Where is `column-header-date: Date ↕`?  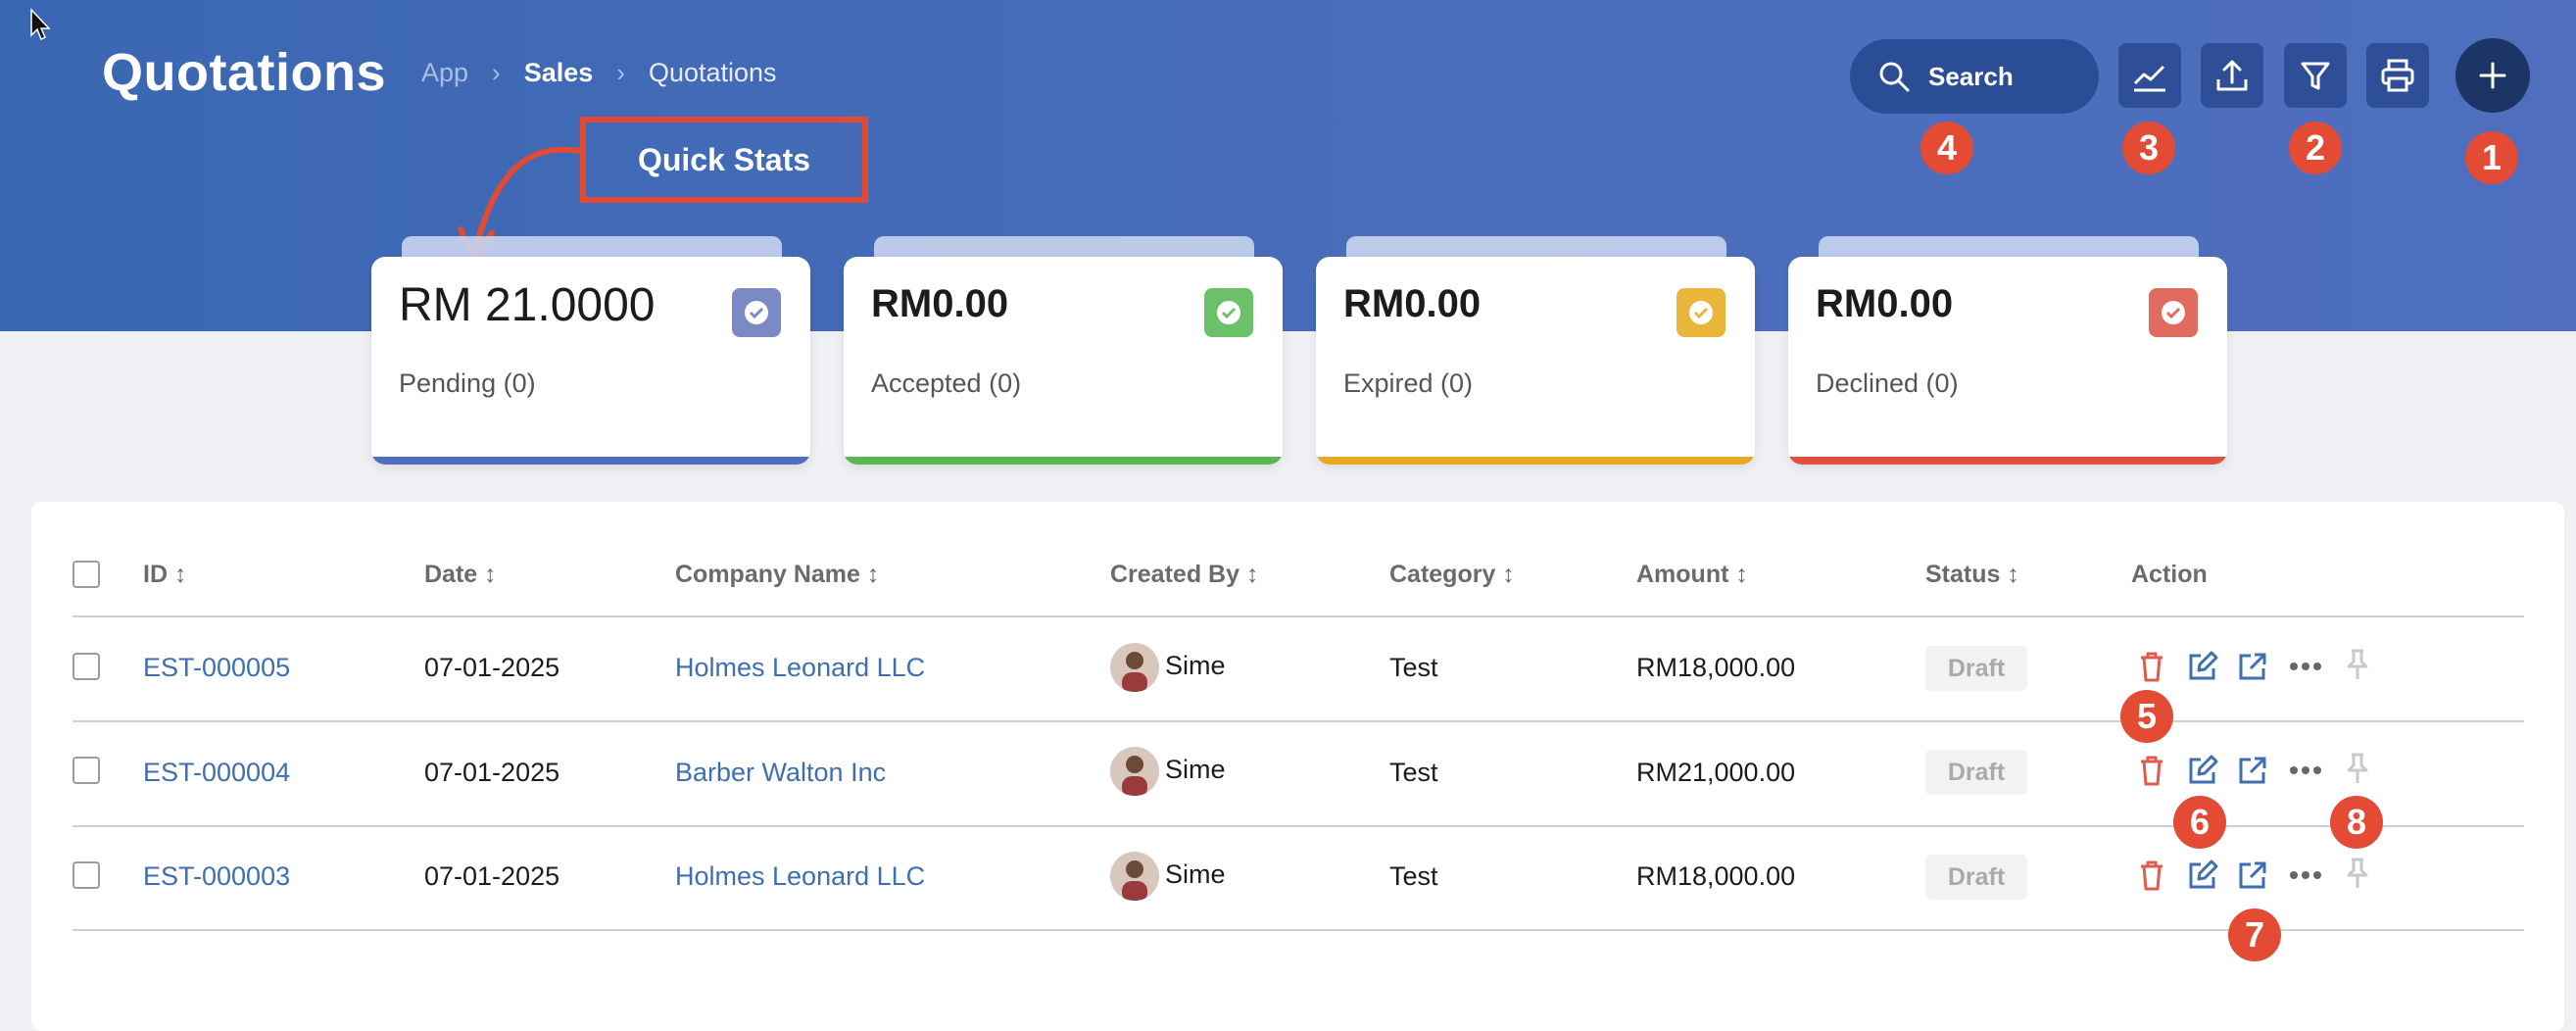
column-header-date: Date ↕ is located at coordinates (460, 575).